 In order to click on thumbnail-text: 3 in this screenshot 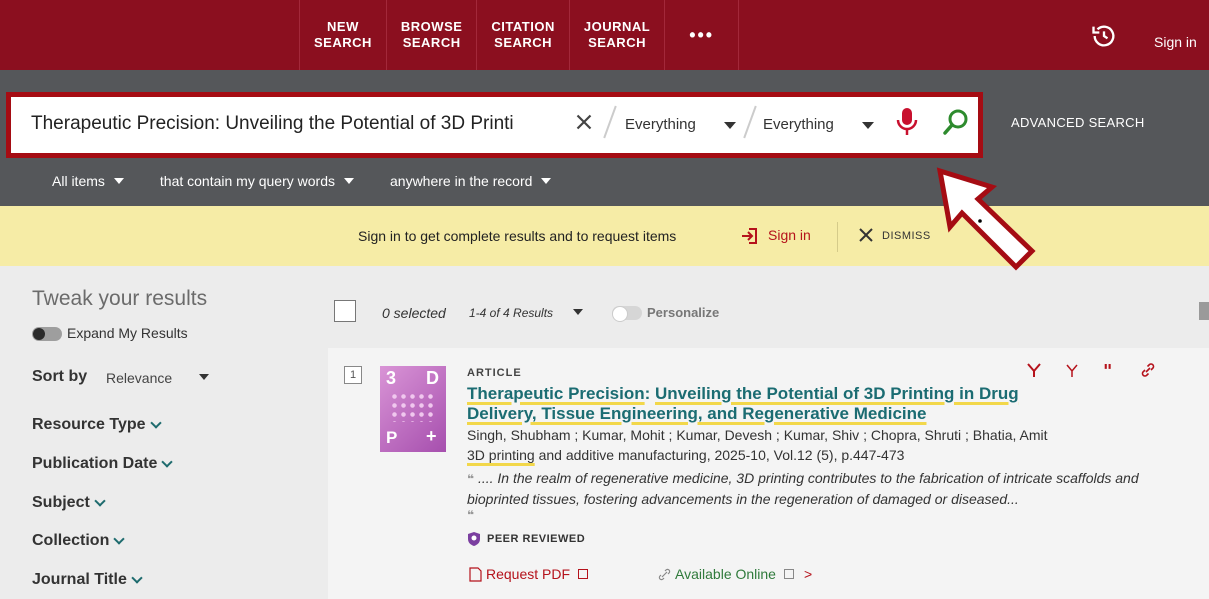, I will do `click(391, 378)`.